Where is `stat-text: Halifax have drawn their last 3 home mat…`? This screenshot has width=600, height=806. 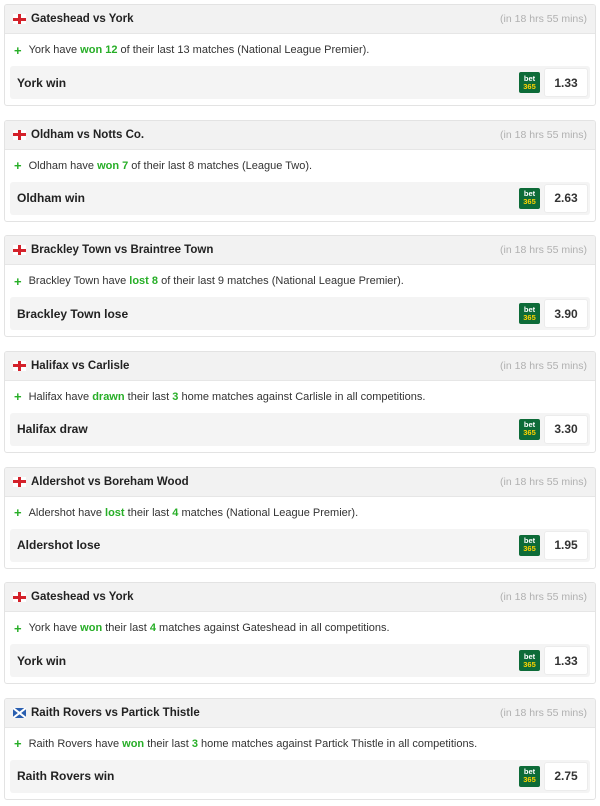
stat-text: Halifax have drawn their last 3 home mat… is located at coordinates (227, 397).